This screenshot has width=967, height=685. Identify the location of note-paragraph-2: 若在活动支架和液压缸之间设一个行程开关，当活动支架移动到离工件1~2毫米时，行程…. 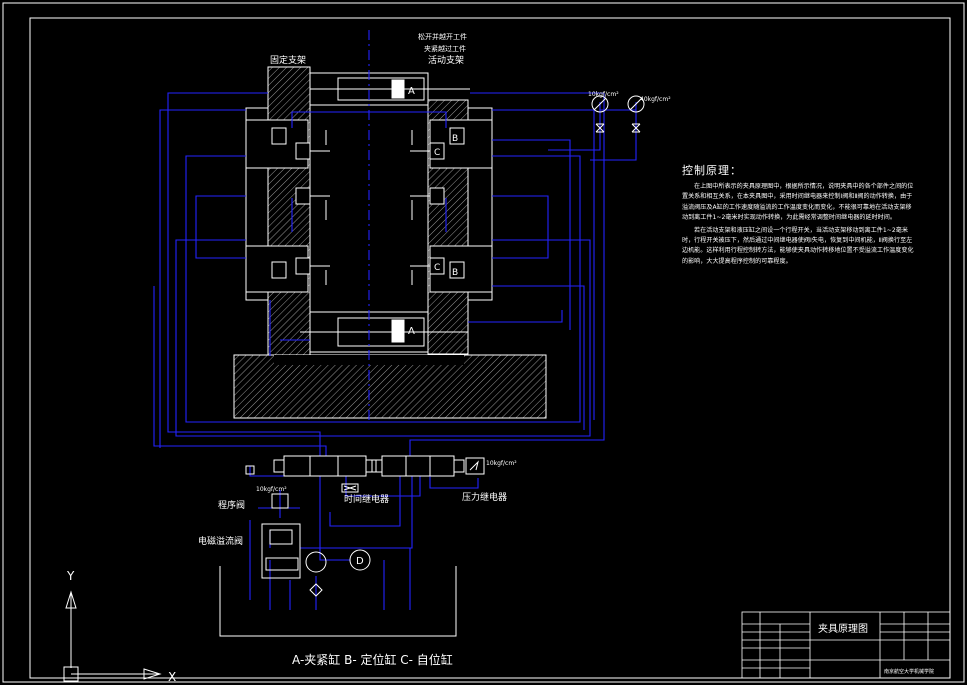
(798, 245).